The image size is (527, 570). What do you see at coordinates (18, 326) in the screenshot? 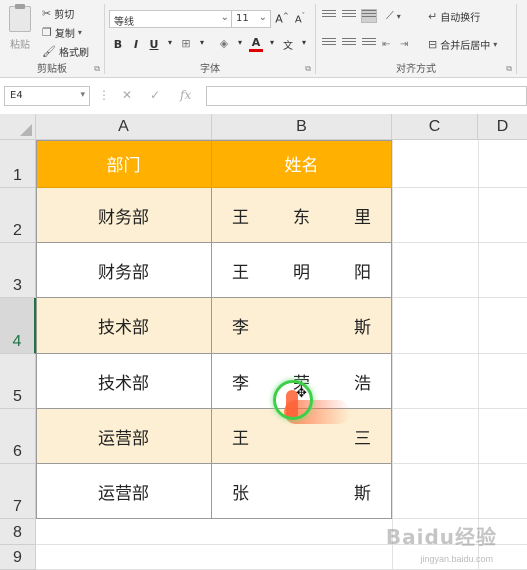
I see `row-header-4: 4` at bounding box center [18, 326].